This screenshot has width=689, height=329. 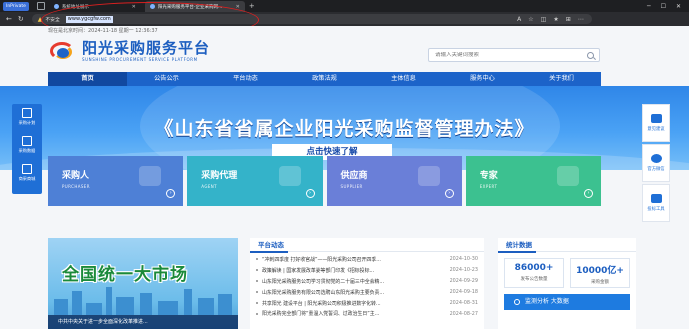 I want to click on minimize-icon: ─, so click(x=649, y=6).